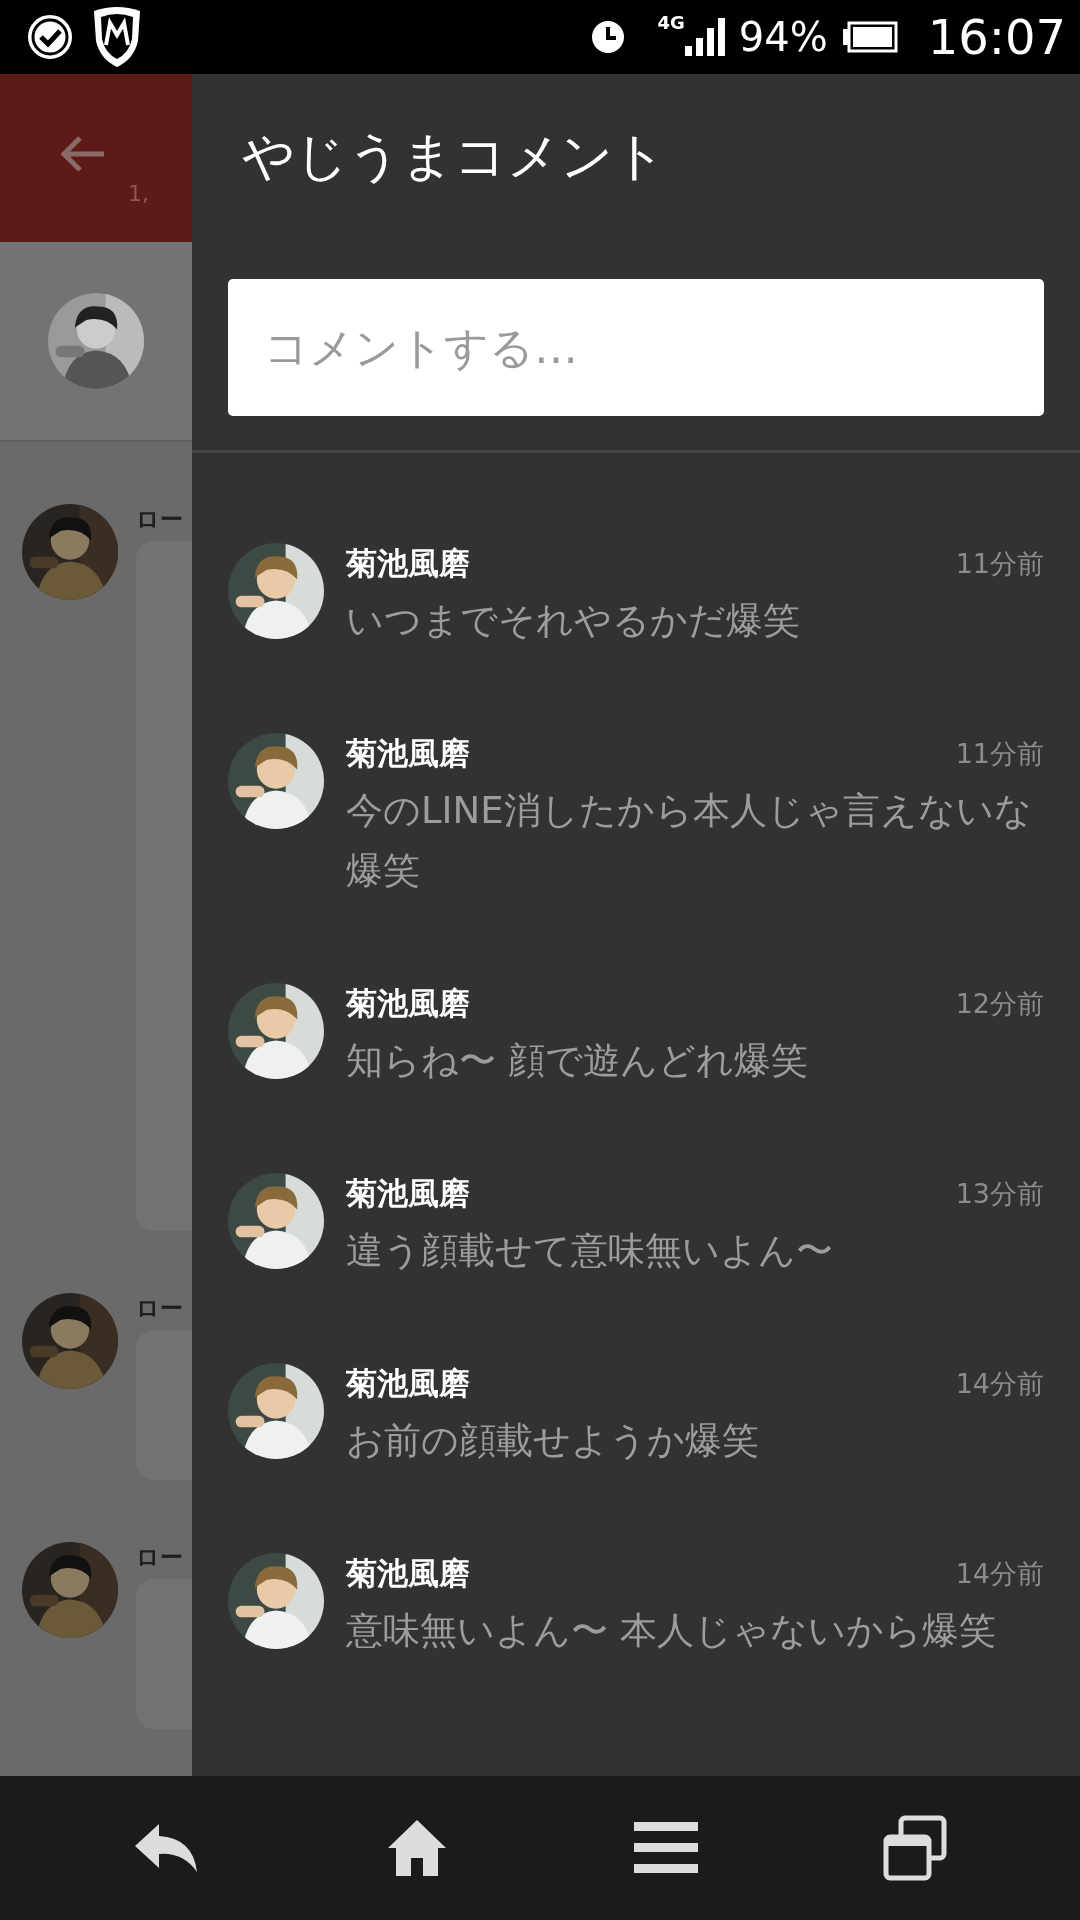  What do you see at coordinates (454, 156) in the screenshot?
I see `drawer-title: やじうまコメント` at bounding box center [454, 156].